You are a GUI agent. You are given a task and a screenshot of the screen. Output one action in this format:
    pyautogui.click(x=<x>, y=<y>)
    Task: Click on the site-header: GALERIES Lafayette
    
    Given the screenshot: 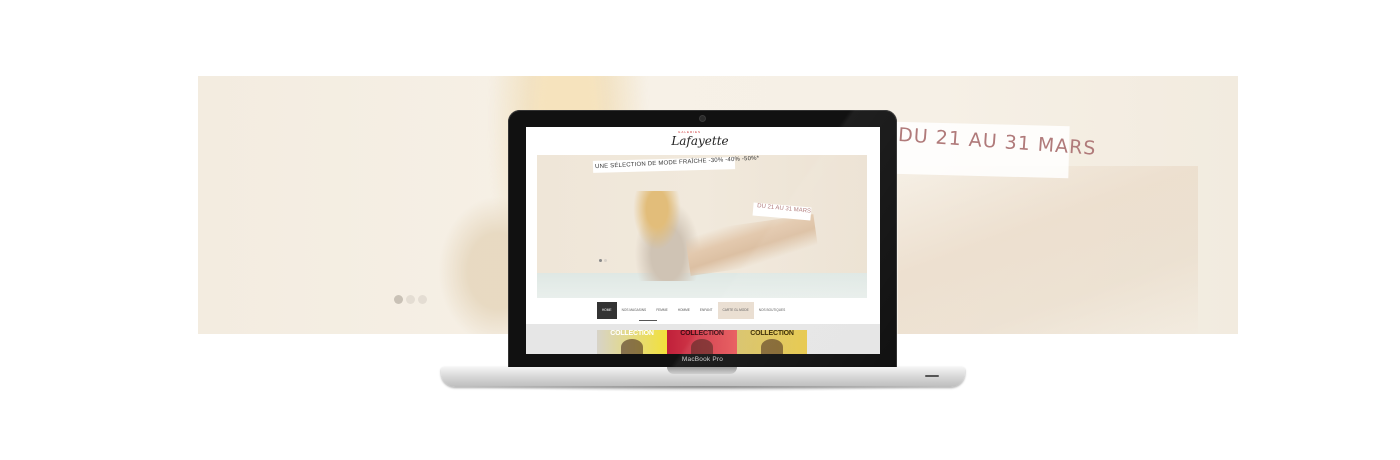 What is the action you would take?
    pyautogui.click(x=703, y=141)
    